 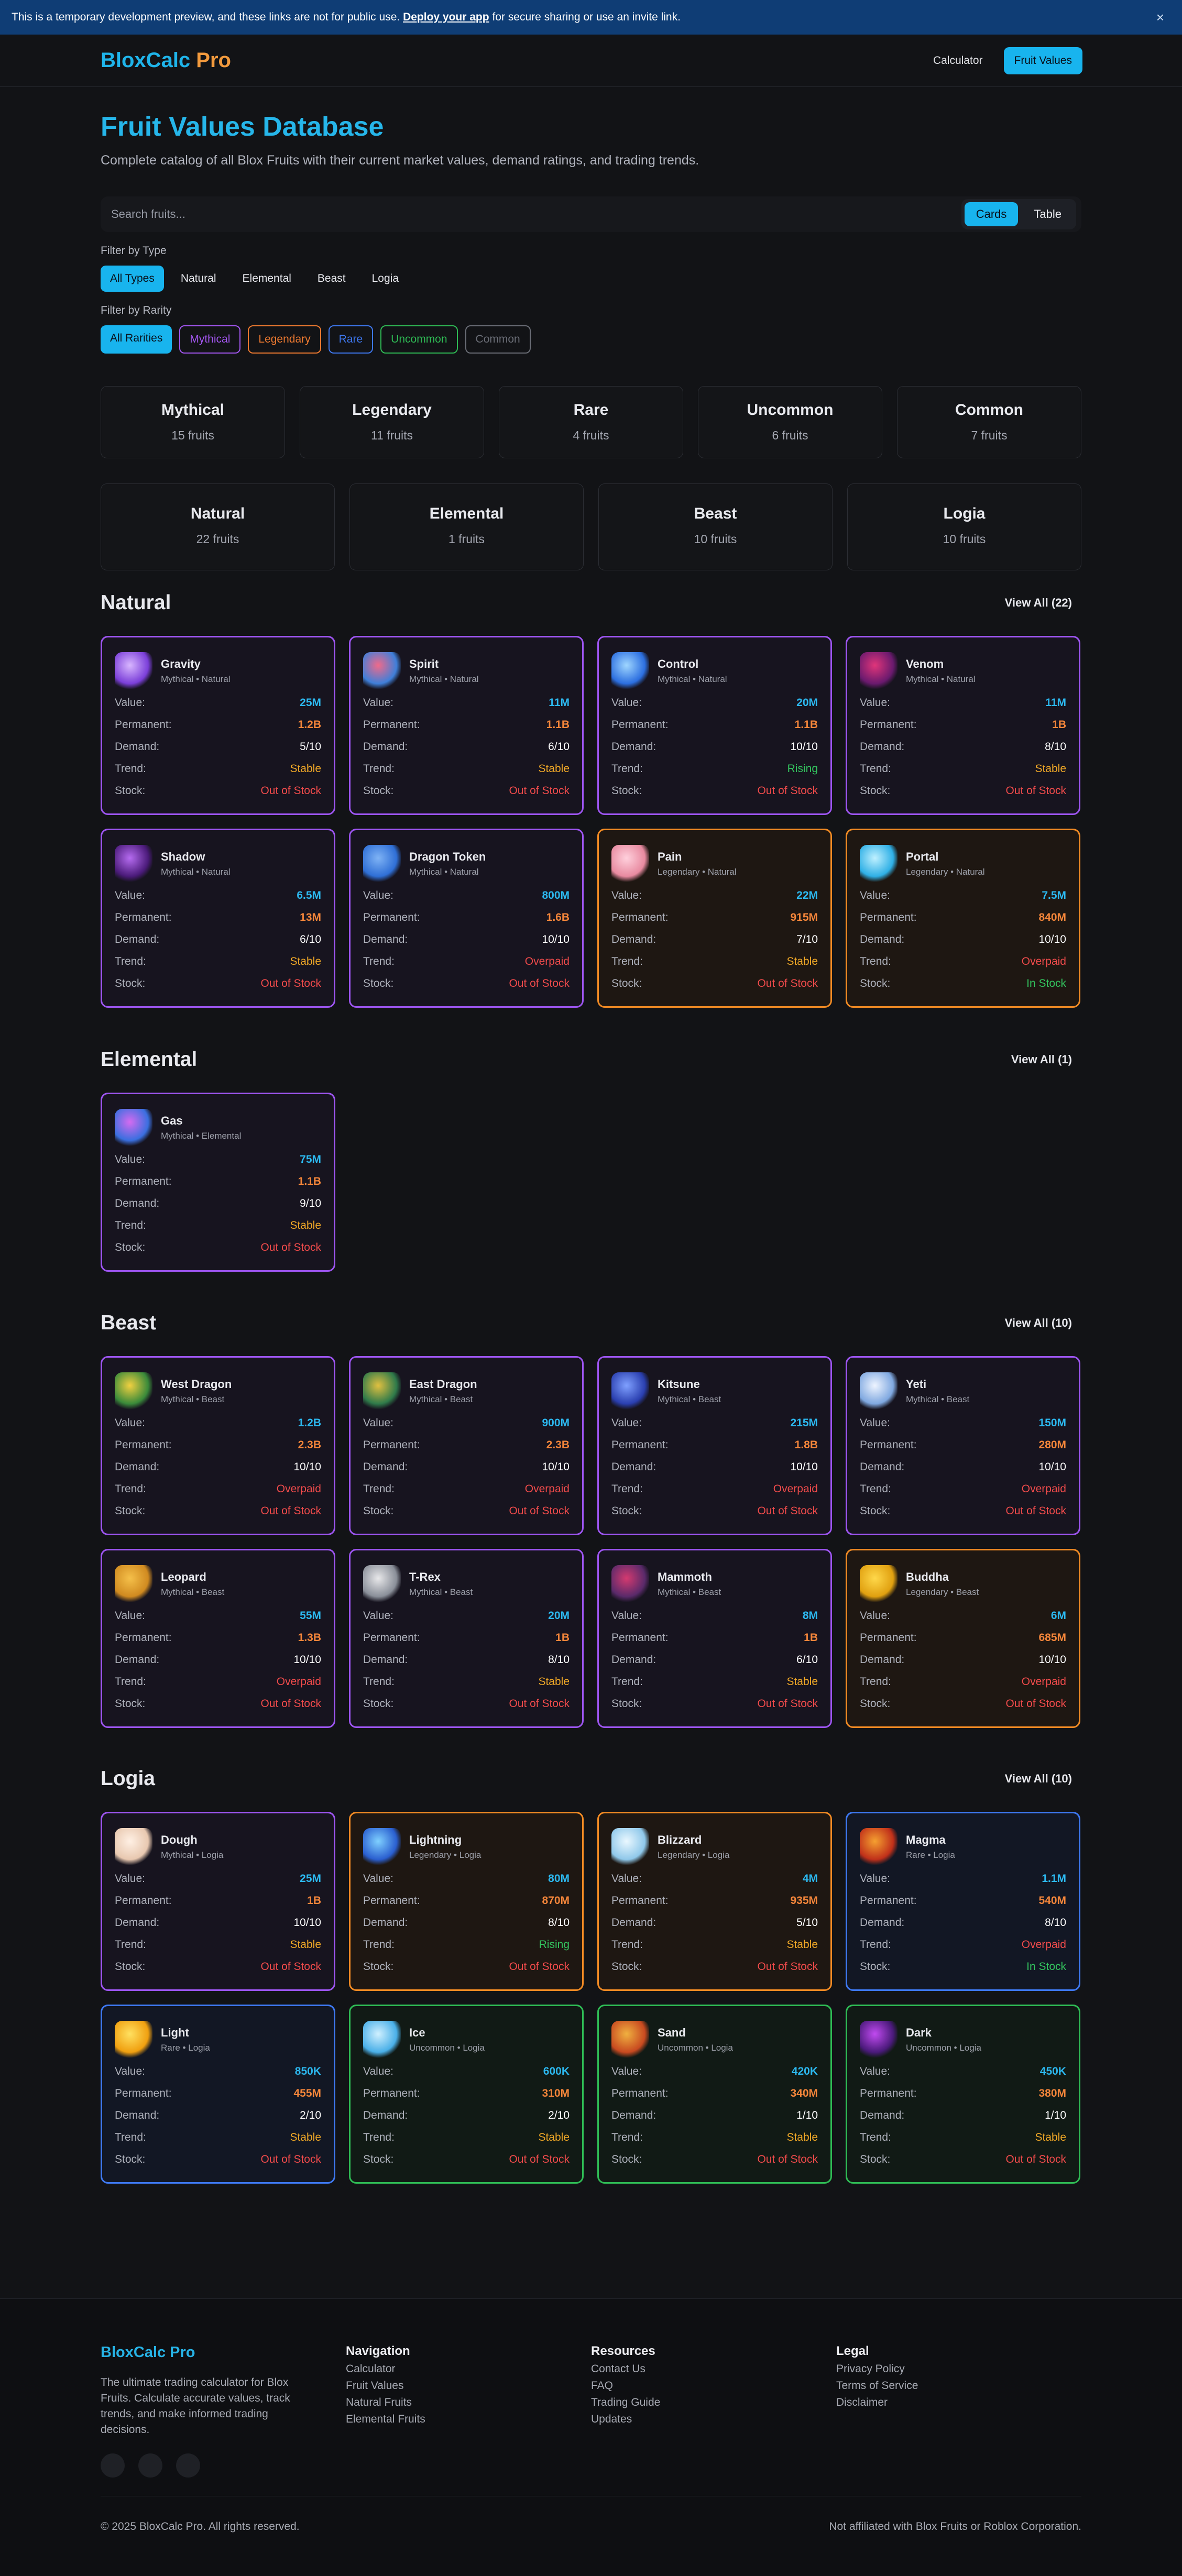 What do you see at coordinates (130, 2137) in the screenshot?
I see `stat-label: Trend:` at bounding box center [130, 2137].